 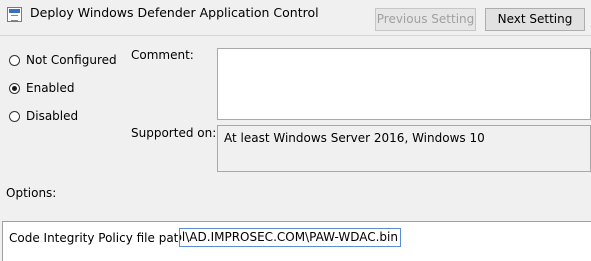 What do you see at coordinates (14, 88) in the screenshot?
I see `radio-selected-icon` at bounding box center [14, 88].